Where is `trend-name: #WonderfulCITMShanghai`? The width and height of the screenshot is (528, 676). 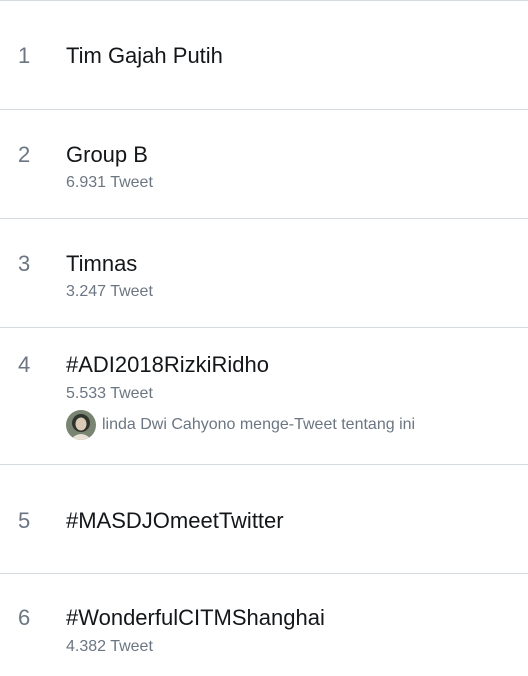
trend-name: #WonderfulCITMShanghai is located at coordinates (195, 617).